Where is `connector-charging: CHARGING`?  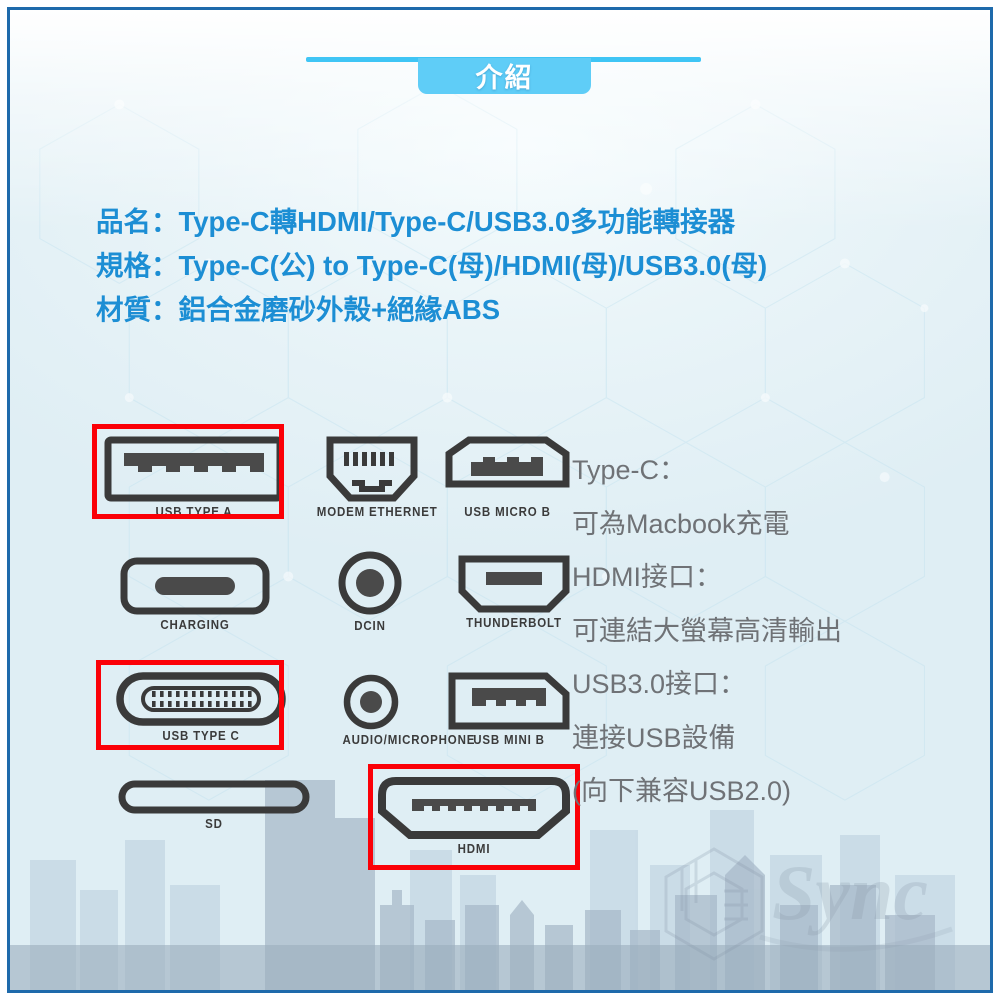
connector-charging: CHARGING is located at coordinates (195, 594).